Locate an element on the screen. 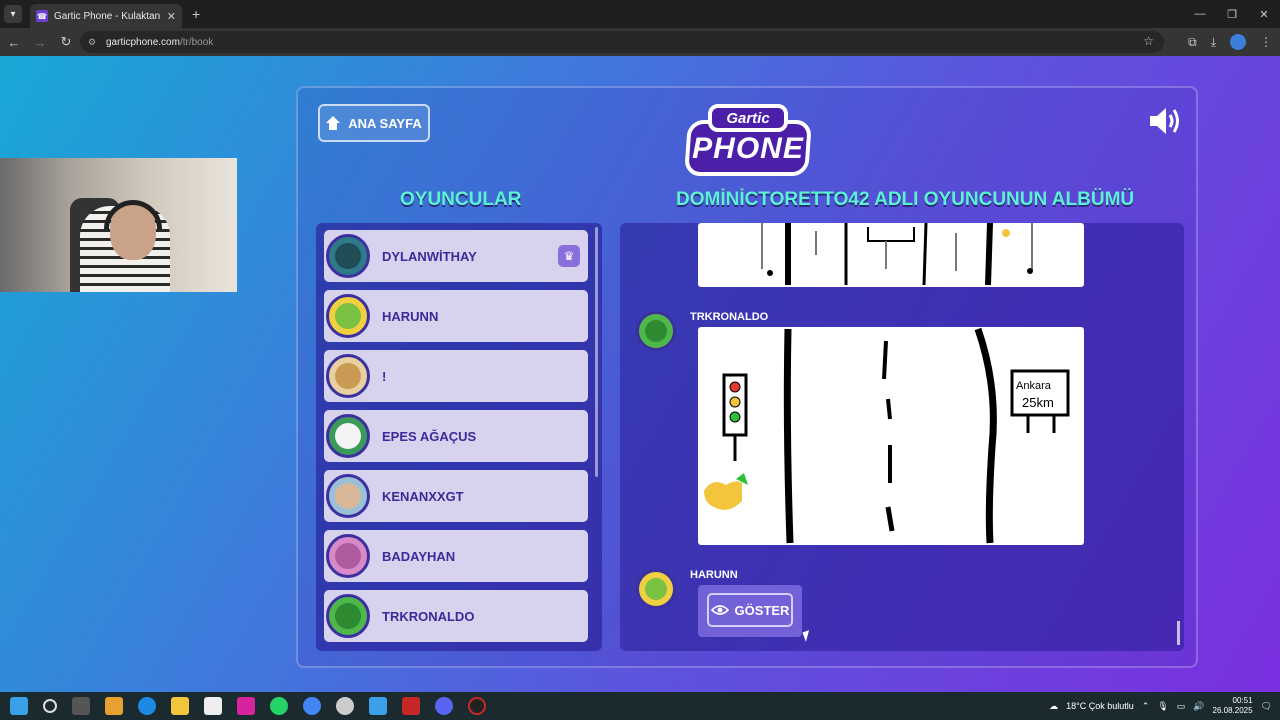 The image size is (1280, 720). url-path: /tr/book is located at coordinates (196, 42).